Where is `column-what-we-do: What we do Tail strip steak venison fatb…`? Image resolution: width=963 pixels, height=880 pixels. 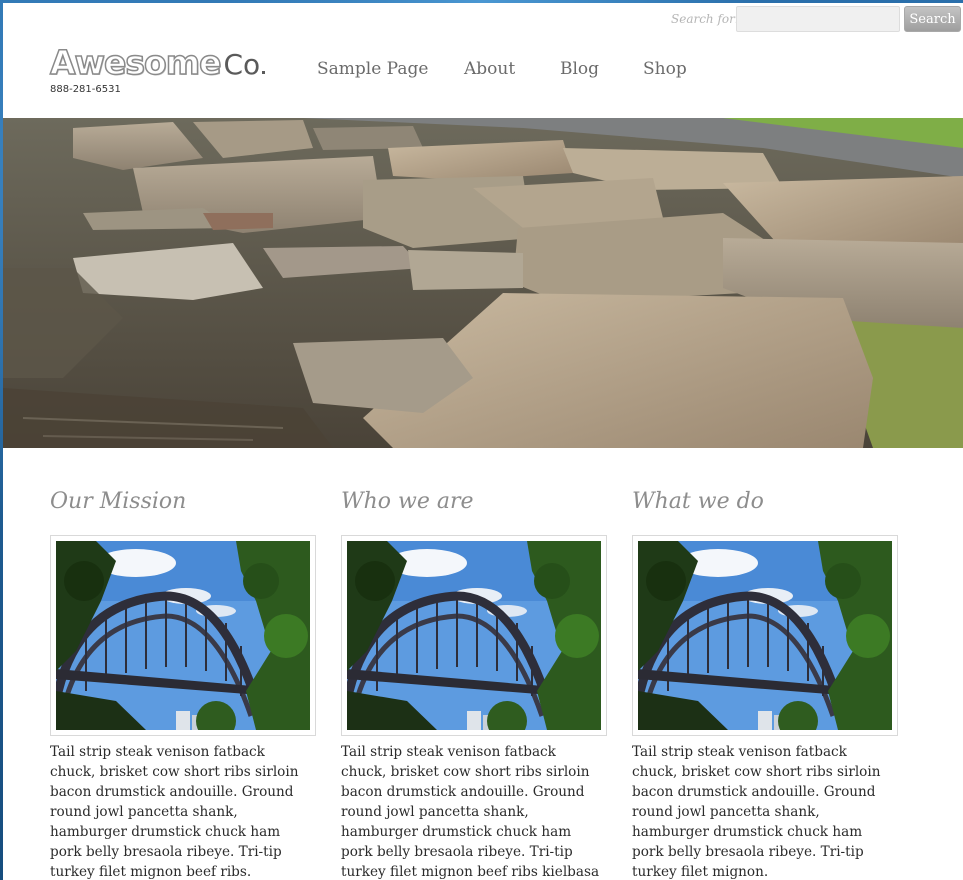 column-what-we-do: What we do Tail strip steak venison fatb… is located at coordinates (765, 684).